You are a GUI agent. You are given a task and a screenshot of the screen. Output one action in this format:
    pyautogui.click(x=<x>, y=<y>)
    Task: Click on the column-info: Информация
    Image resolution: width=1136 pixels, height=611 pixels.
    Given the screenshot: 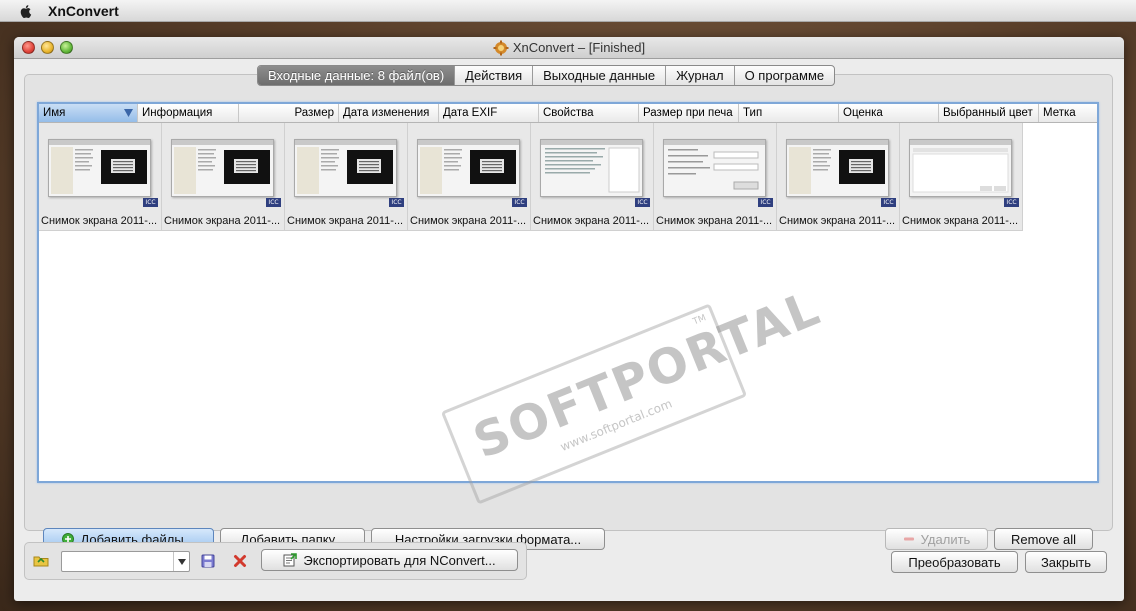 What is the action you would take?
    pyautogui.click(x=188, y=113)
    